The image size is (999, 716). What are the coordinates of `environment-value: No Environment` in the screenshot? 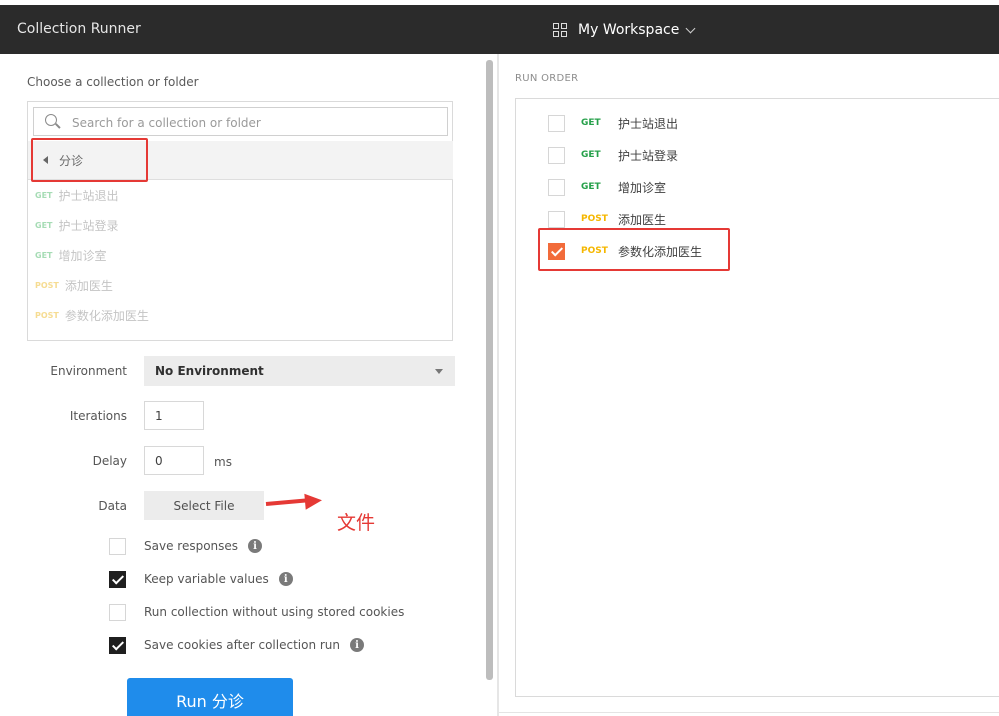 It's located at (209, 371).